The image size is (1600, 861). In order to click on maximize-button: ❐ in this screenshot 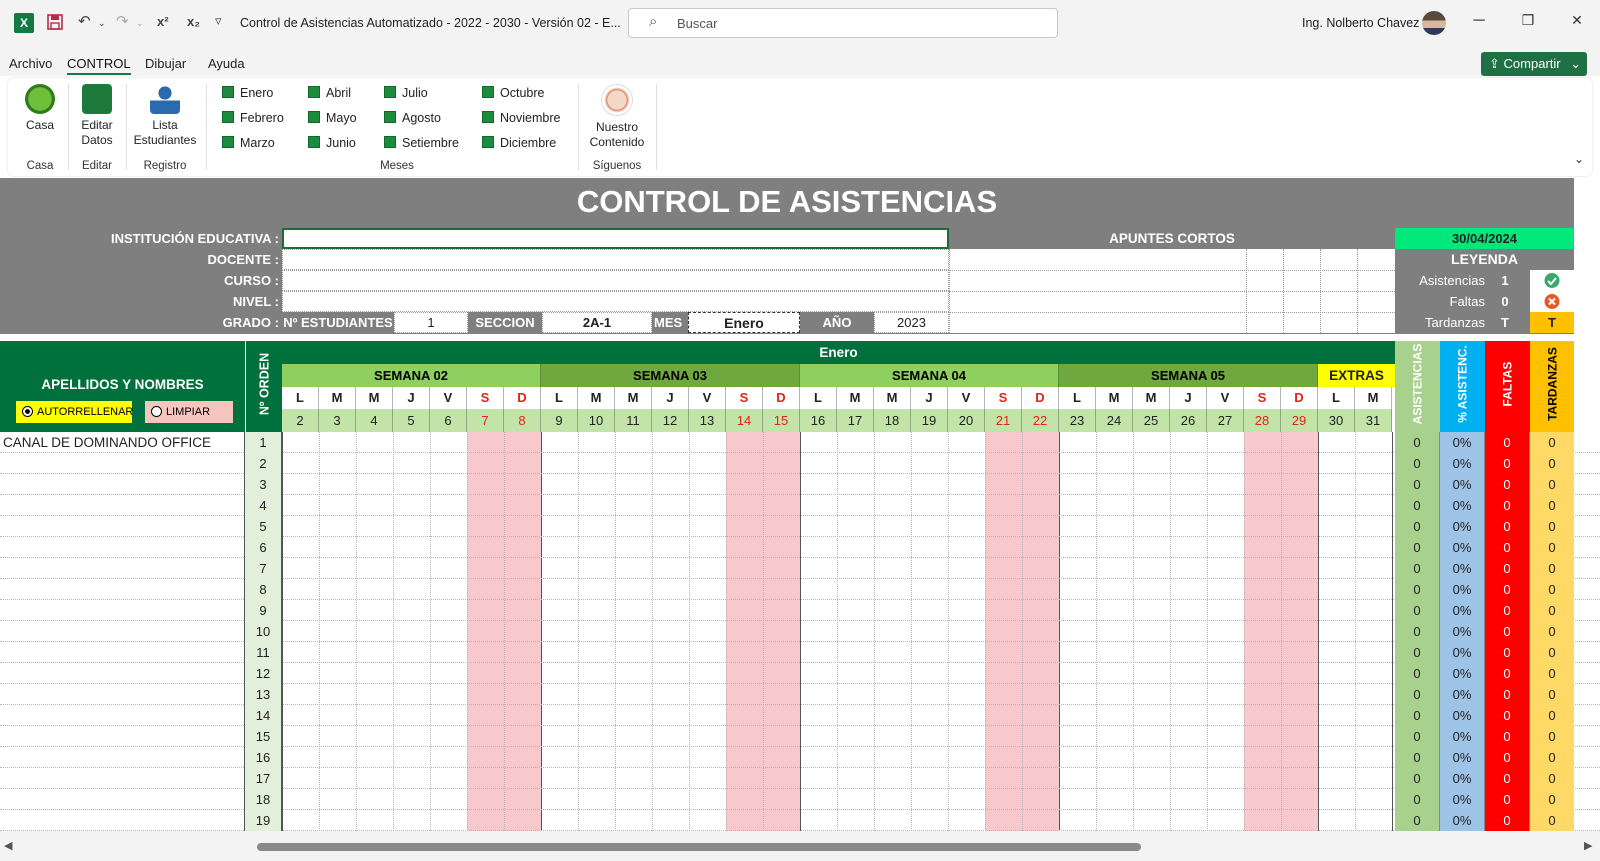, I will do `click(1528, 20)`.